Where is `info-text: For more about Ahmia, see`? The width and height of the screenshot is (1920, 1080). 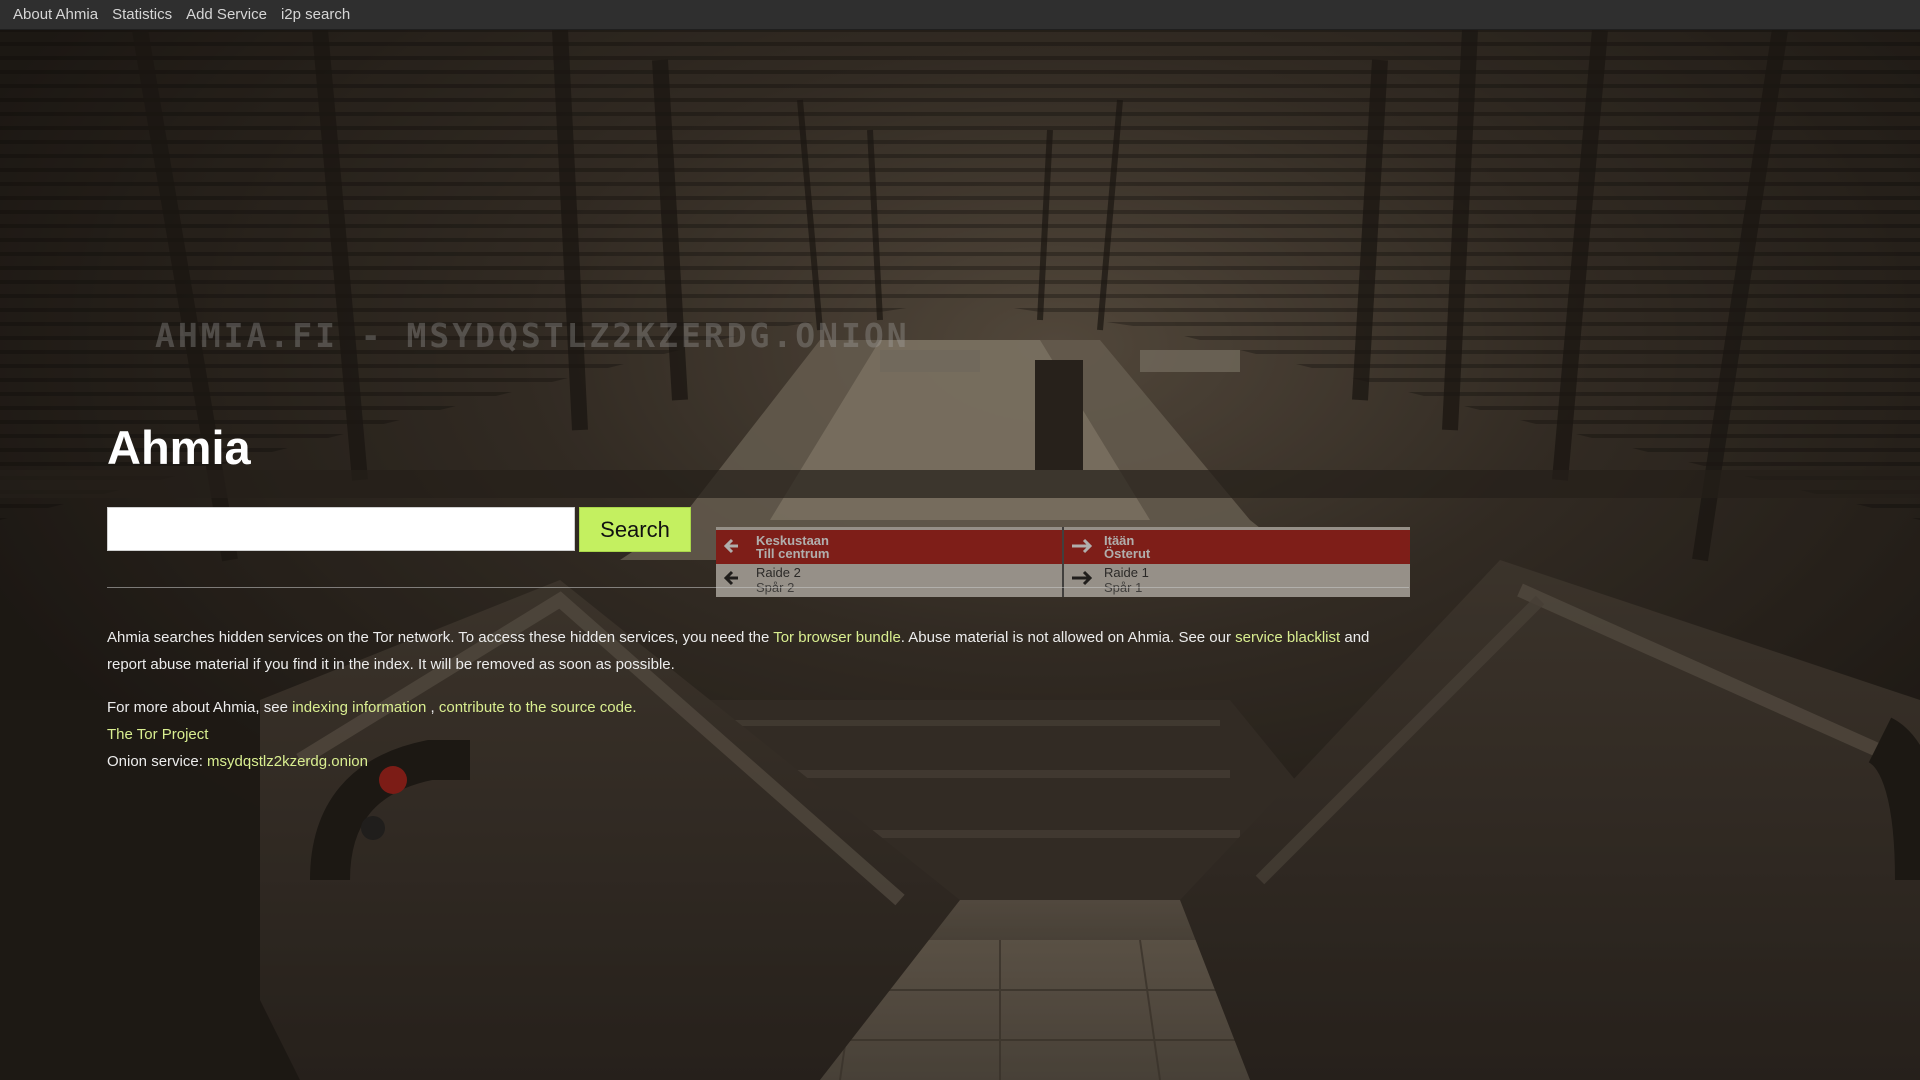
info-text: For more about Ahmia, see is located at coordinates (200, 707).